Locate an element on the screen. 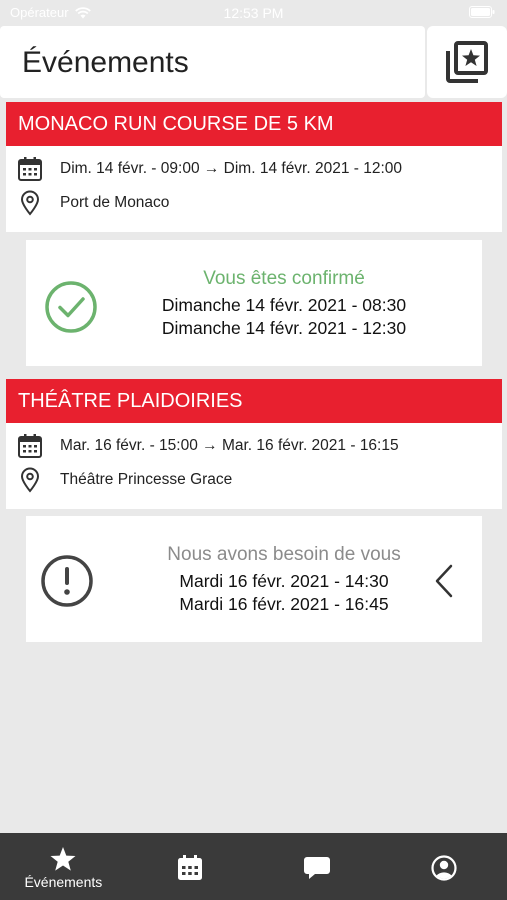 The height and width of the screenshot is (900, 507). tab-calendar is located at coordinates (190, 866).